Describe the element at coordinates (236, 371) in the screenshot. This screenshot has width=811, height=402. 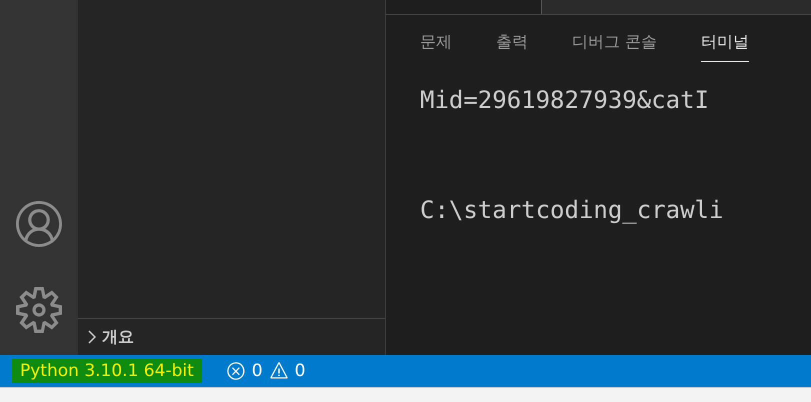
I see `error-icon` at that location.